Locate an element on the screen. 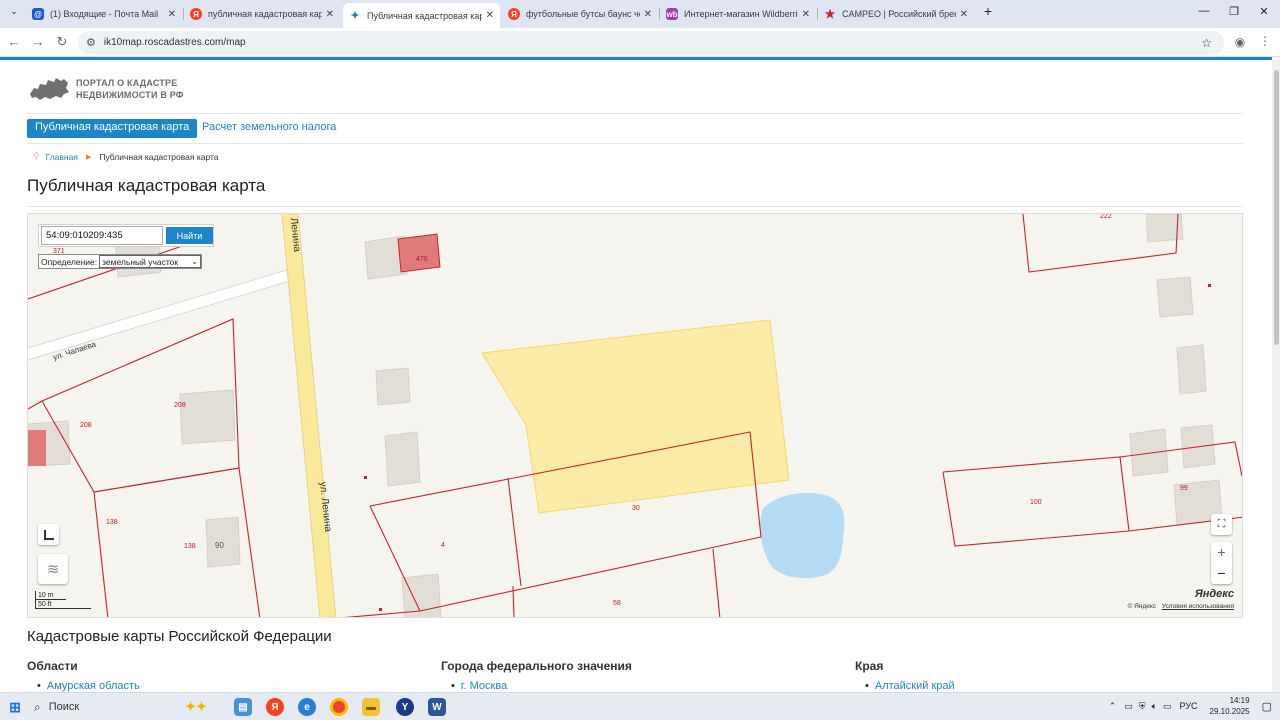  definition-select: земельный участок ⌄ is located at coordinates (150, 261).